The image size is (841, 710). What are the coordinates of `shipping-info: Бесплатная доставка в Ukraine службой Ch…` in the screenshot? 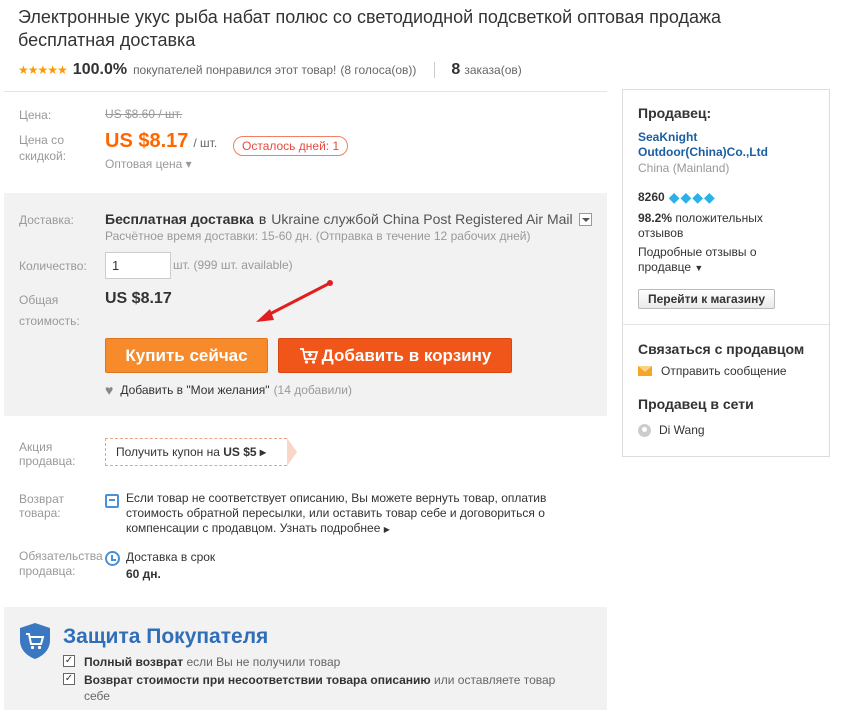 It's located at (348, 219).